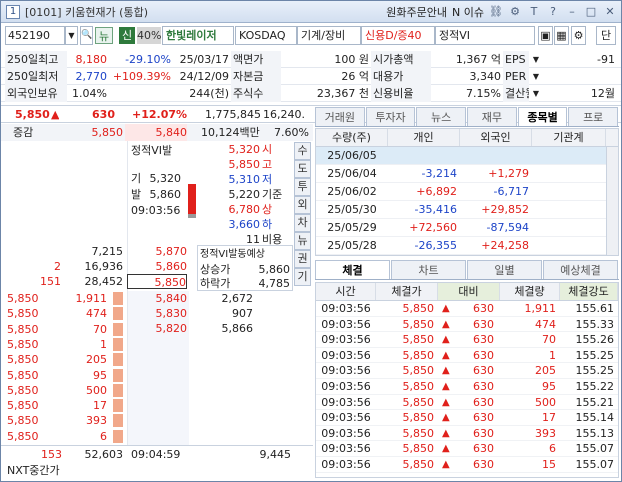  What do you see at coordinates (156, 454) in the screenshot?
I see `footer-time: 09:04:59` at bounding box center [156, 454].